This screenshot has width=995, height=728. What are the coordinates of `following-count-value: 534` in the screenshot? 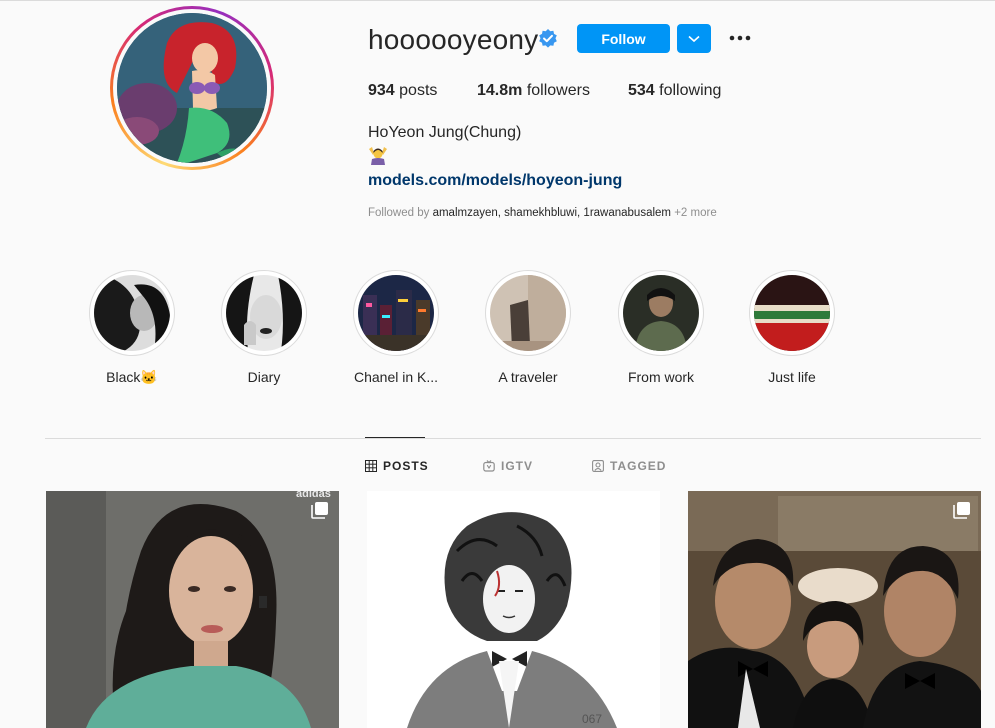 It's located at (641, 90).